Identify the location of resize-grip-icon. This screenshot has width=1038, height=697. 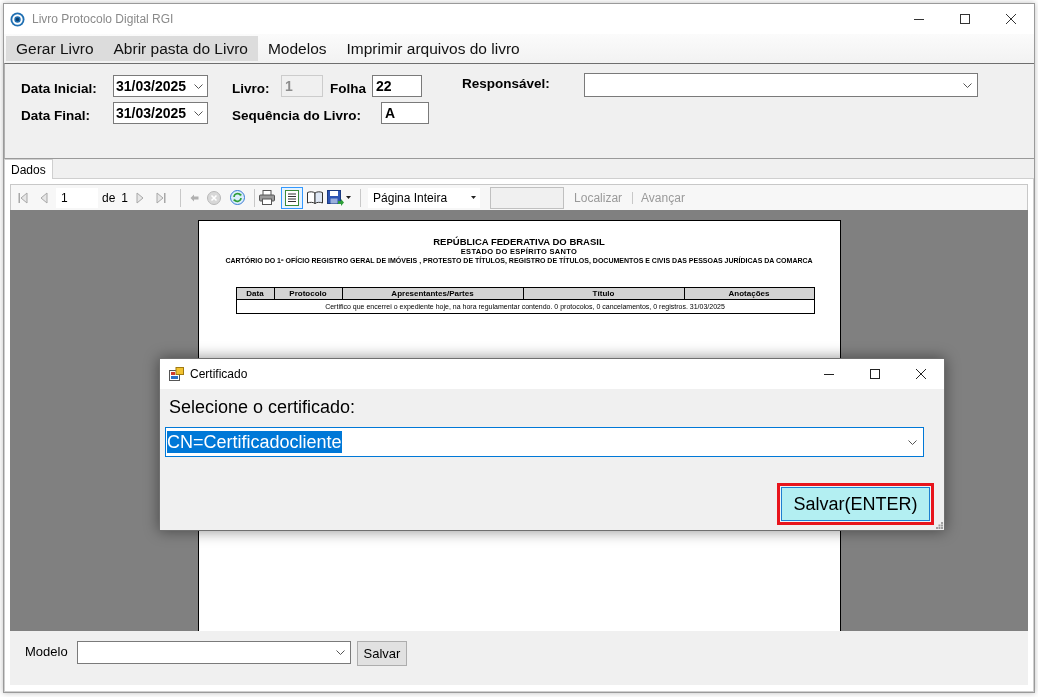
(939, 525).